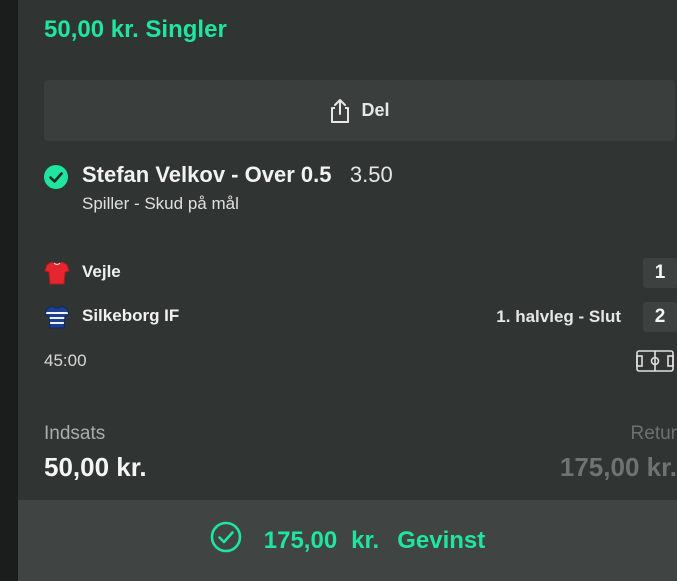 This screenshot has width=677, height=581. Describe the element at coordinates (655, 361) in the screenshot. I see `pitch-icon` at that location.